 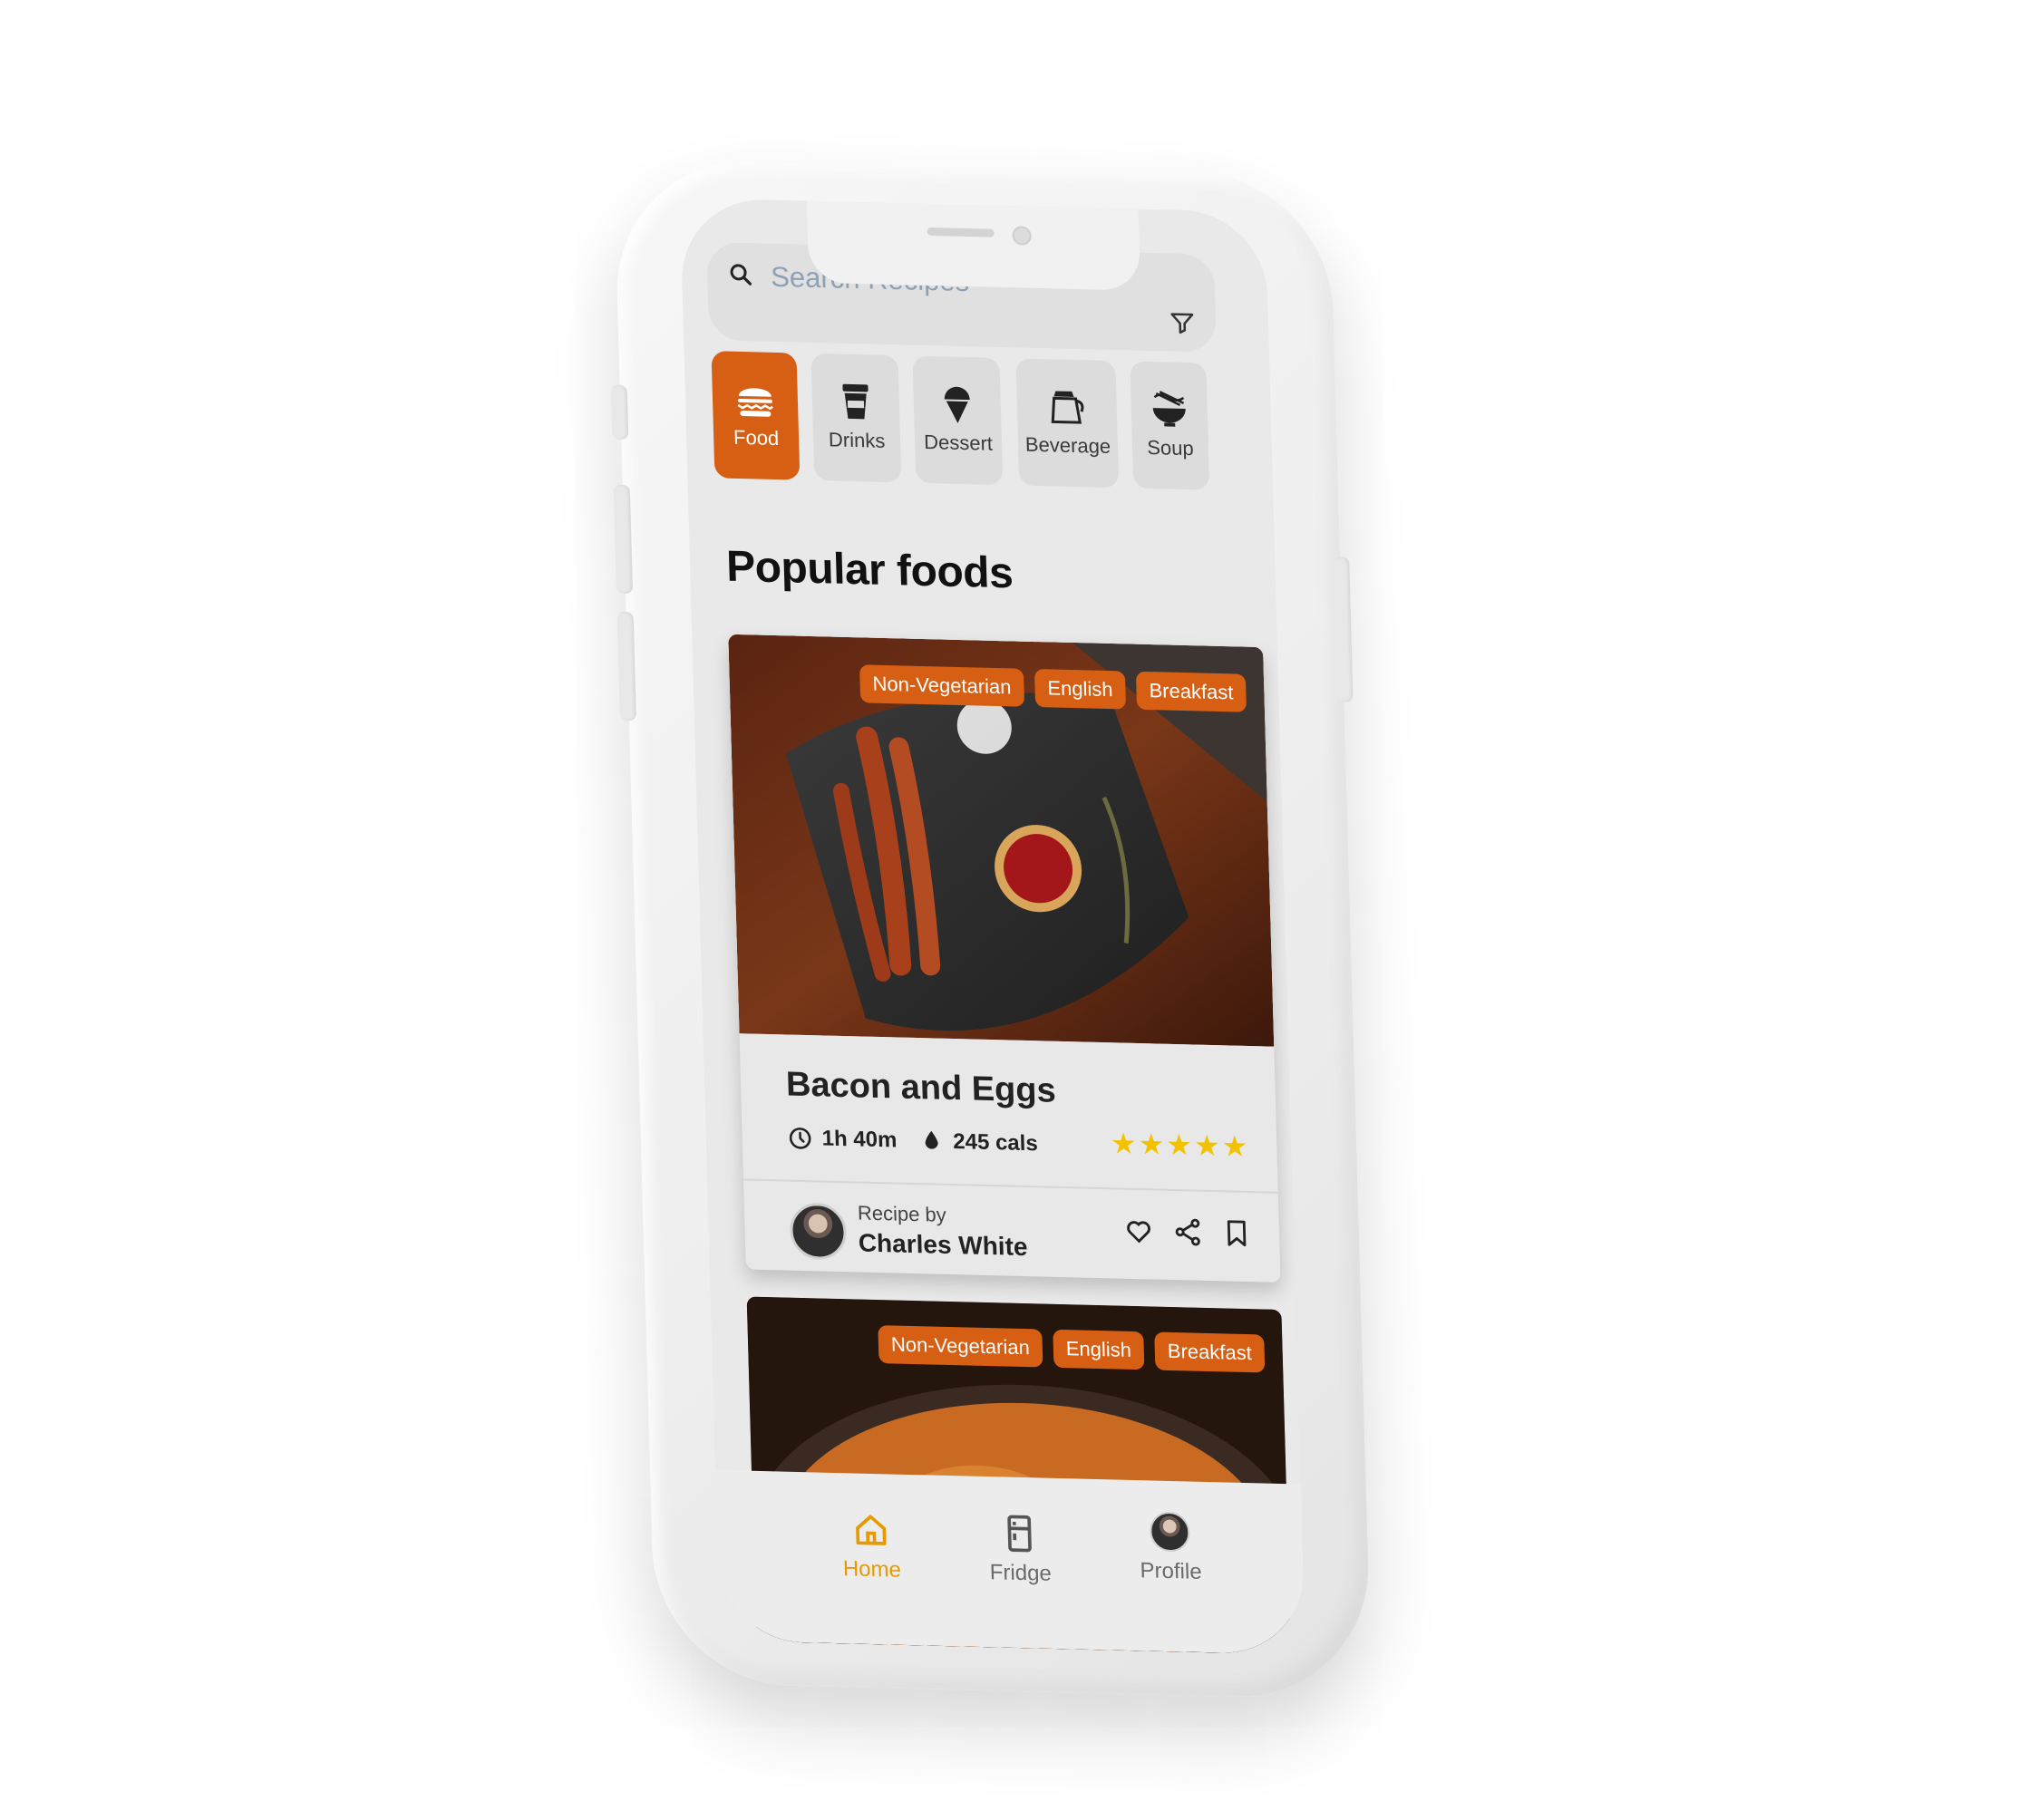 I want to click on front-camera, so click(x=1022, y=236).